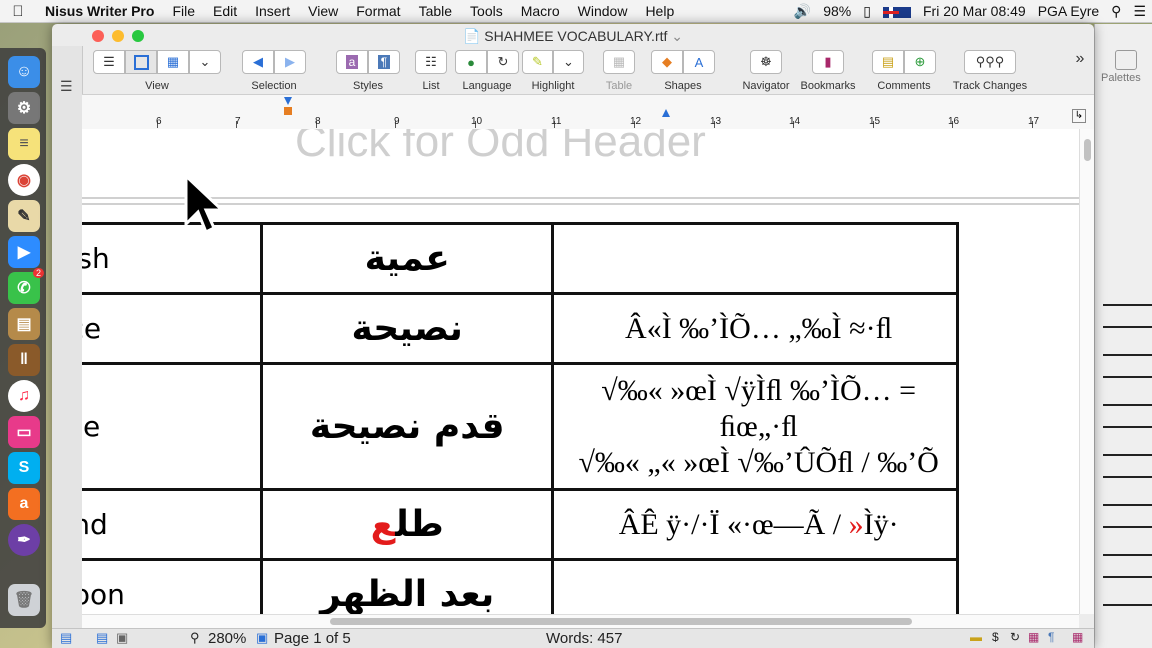 Image resolution: width=1152 pixels, height=648 pixels. I want to click on tab-stop-marker, so click(666, 113).